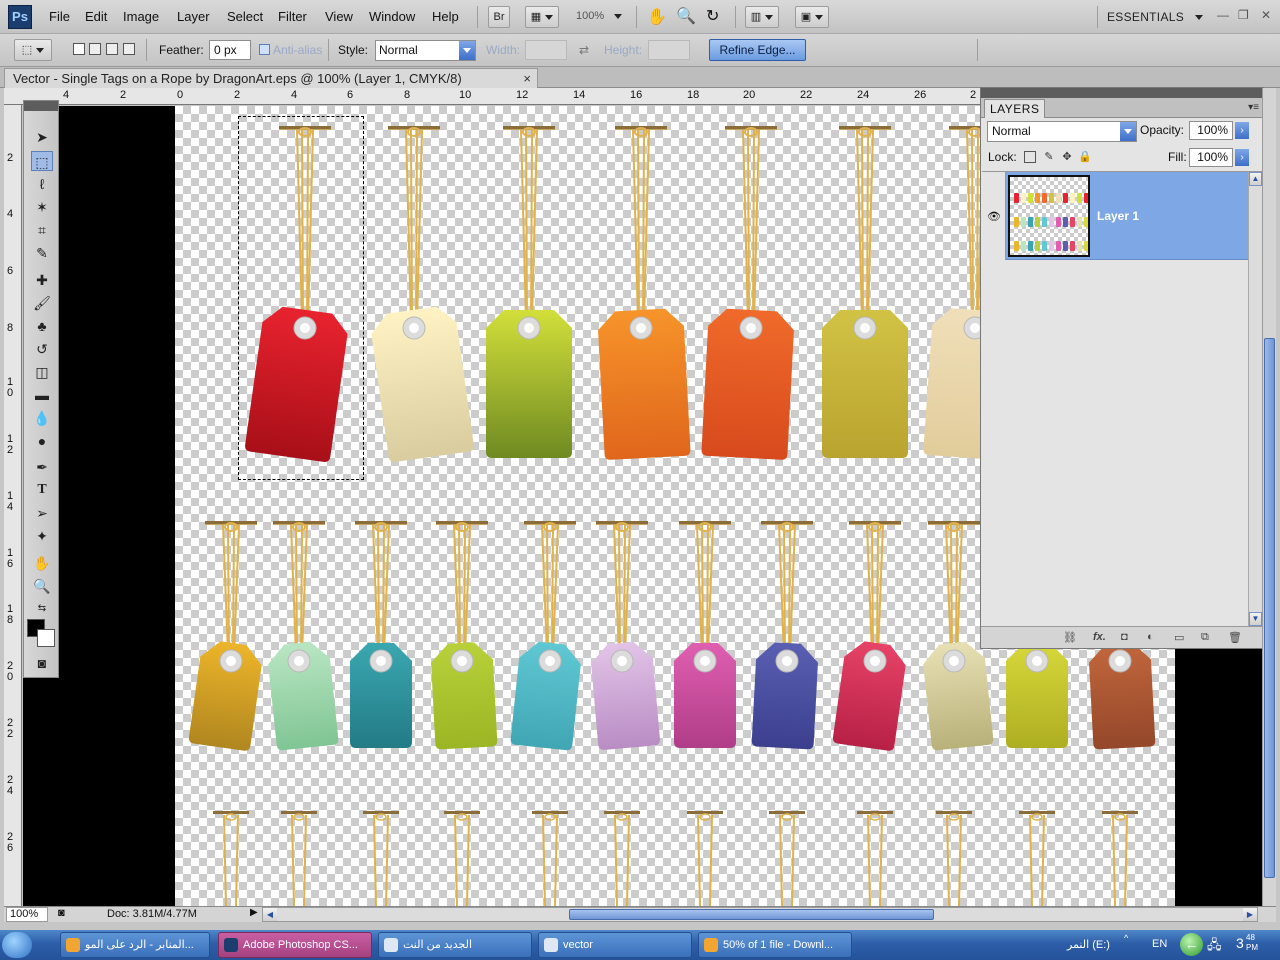 Image resolution: width=1280 pixels, height=960 pixels. I want to click on path-selection-icon: ➢, so click(42, 513).